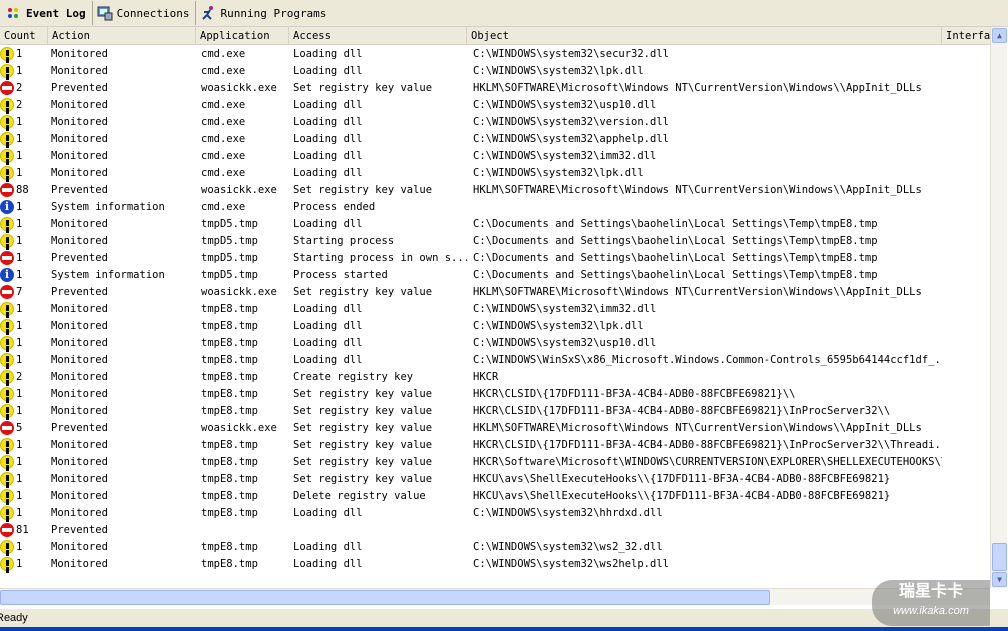 The image size is (1008, 631). I want to click on column-action: Action, so click(122, 36).